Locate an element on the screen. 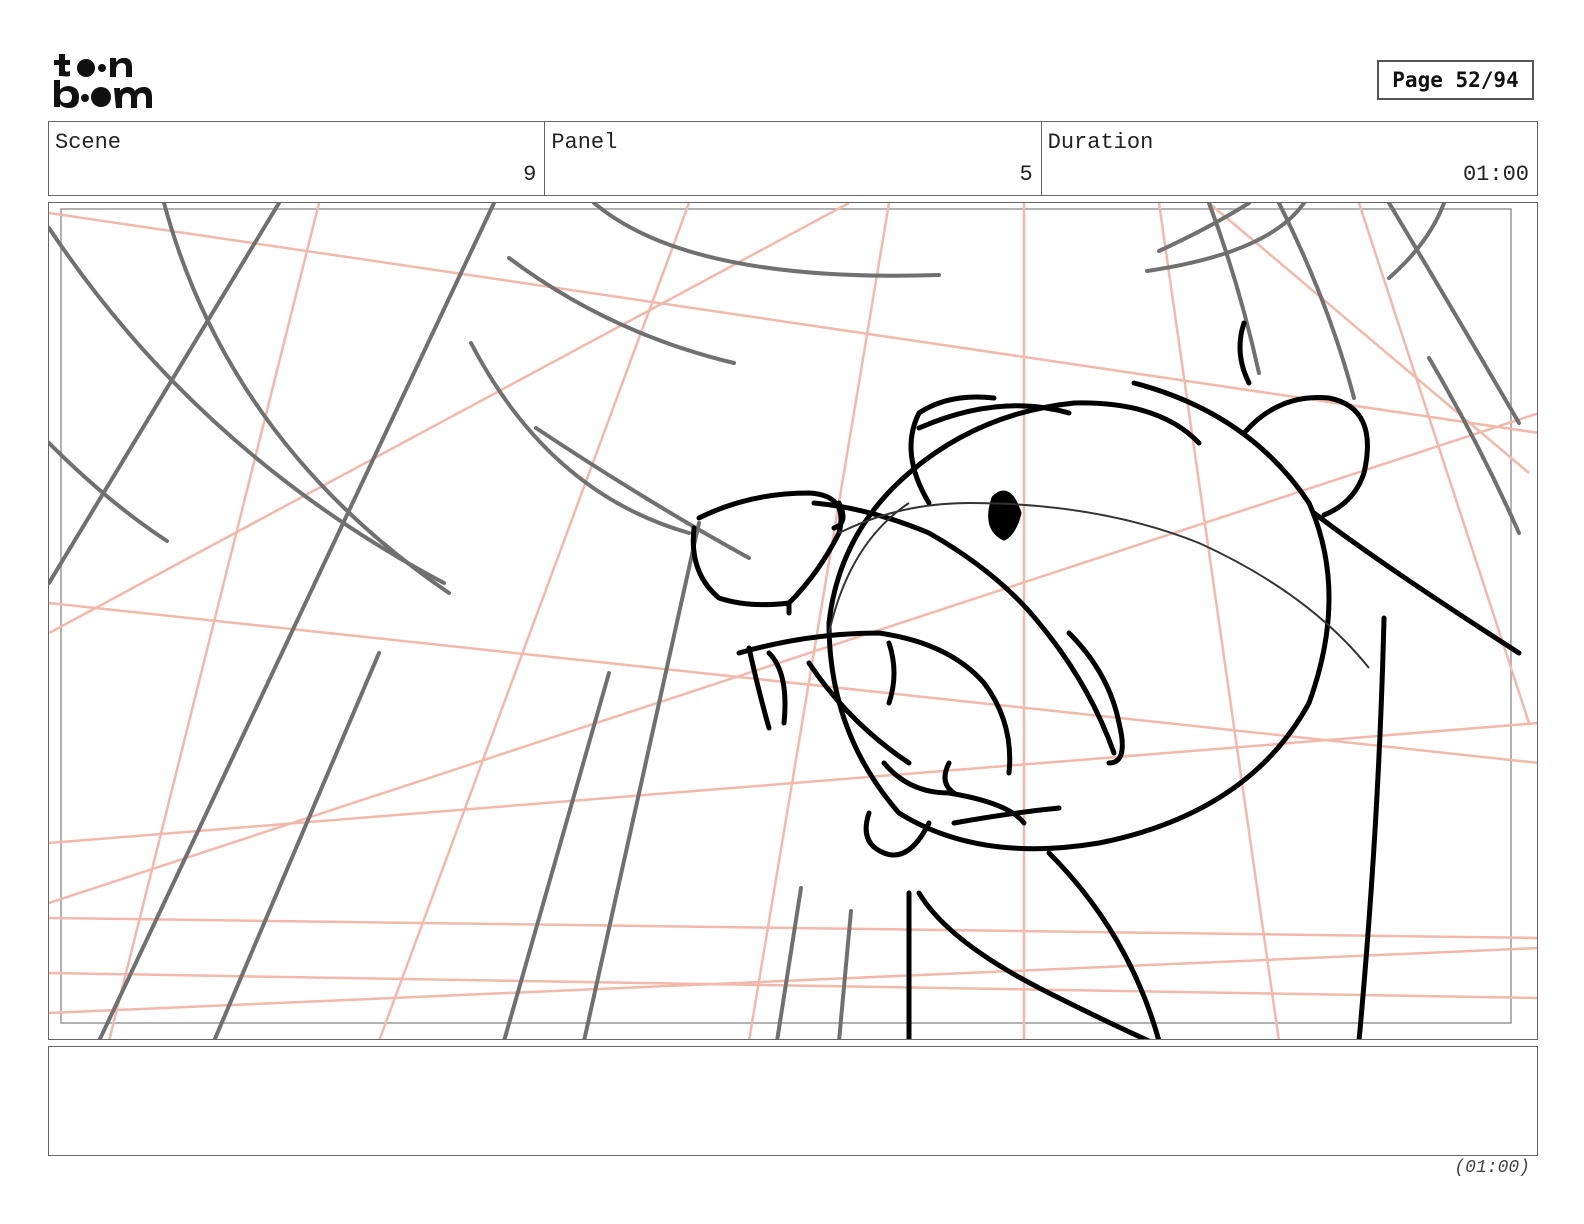 The height and width of the screenshot is (1224, 1584). panel-value: 5 is located at coordinates (1026, 174).